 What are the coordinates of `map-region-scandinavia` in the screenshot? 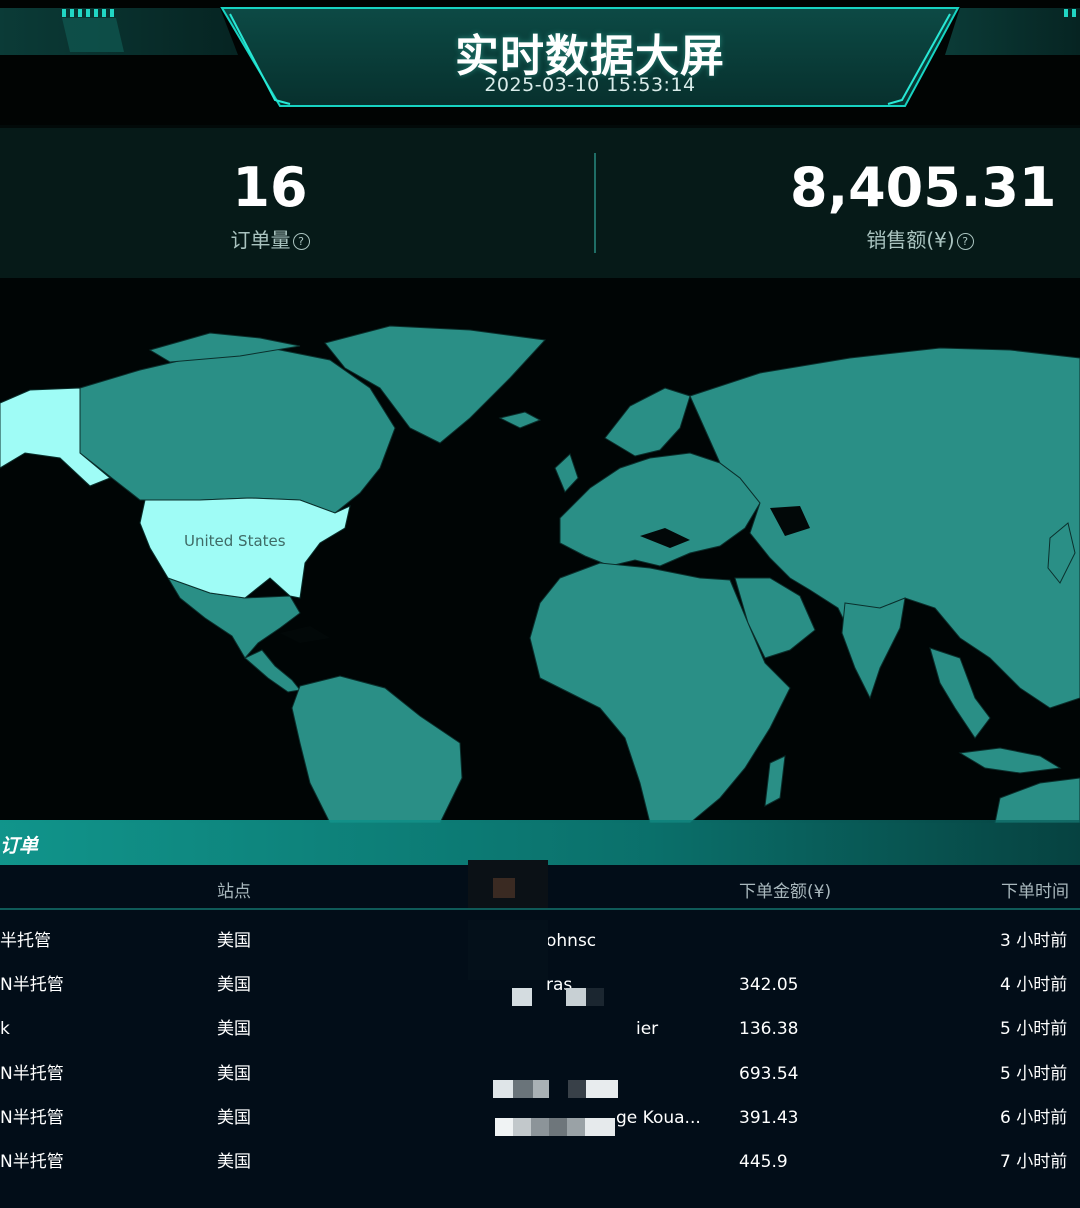 It's located at (647, 422).